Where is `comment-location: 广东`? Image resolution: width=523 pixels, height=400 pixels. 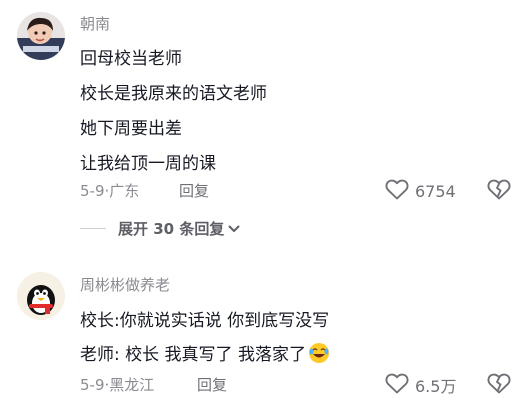
comment-location: 广东 is located at coordinates (124, 191).